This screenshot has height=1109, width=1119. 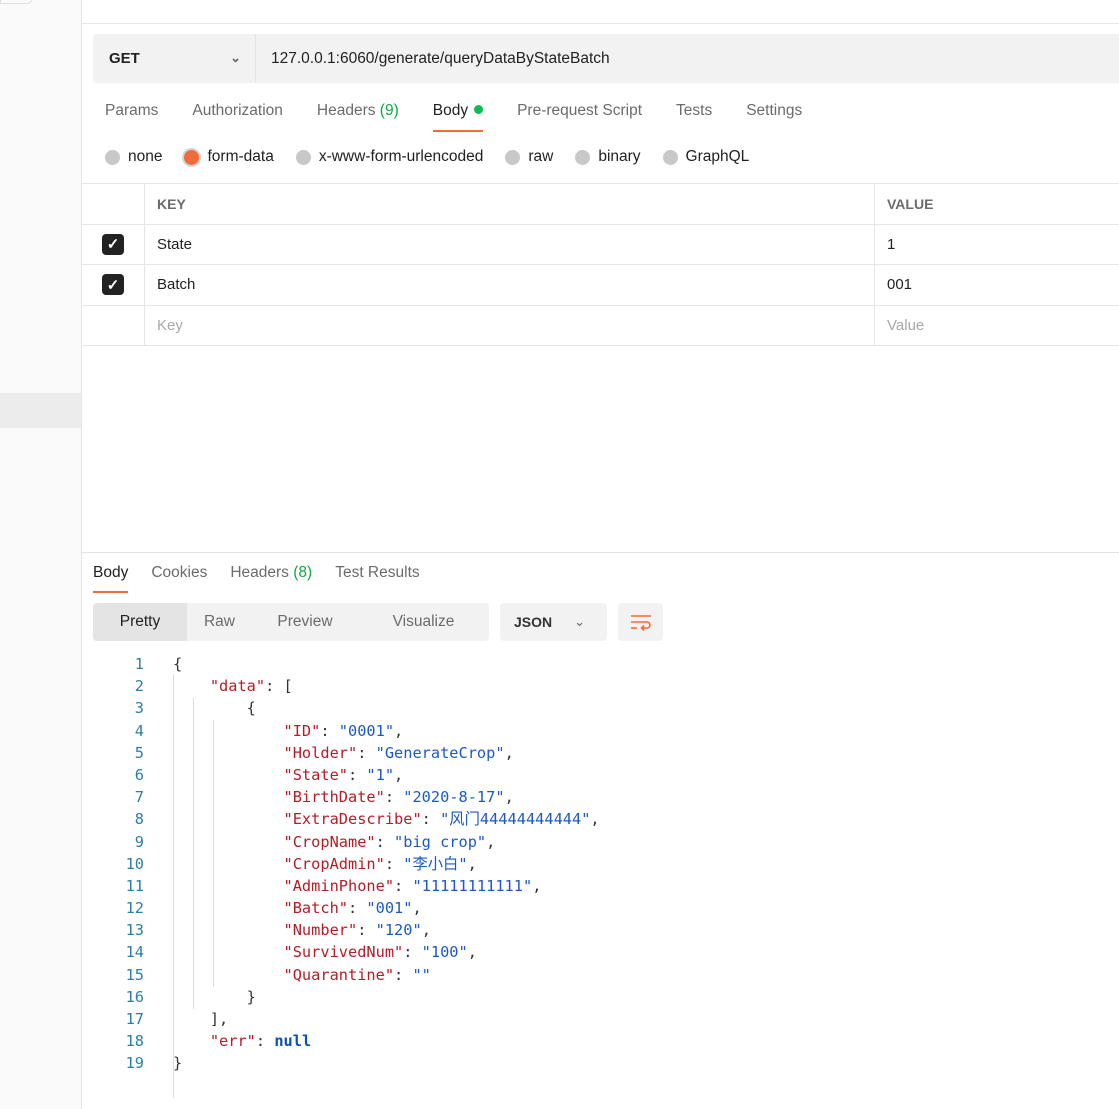 I want to click on tab-count: (9), so click(x=389, y=110).